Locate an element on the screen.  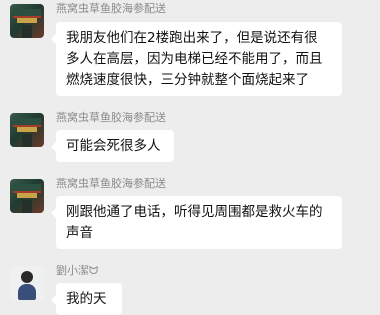
sender-name: 劉小潔ᗢ is located at coordinates (77, 270).